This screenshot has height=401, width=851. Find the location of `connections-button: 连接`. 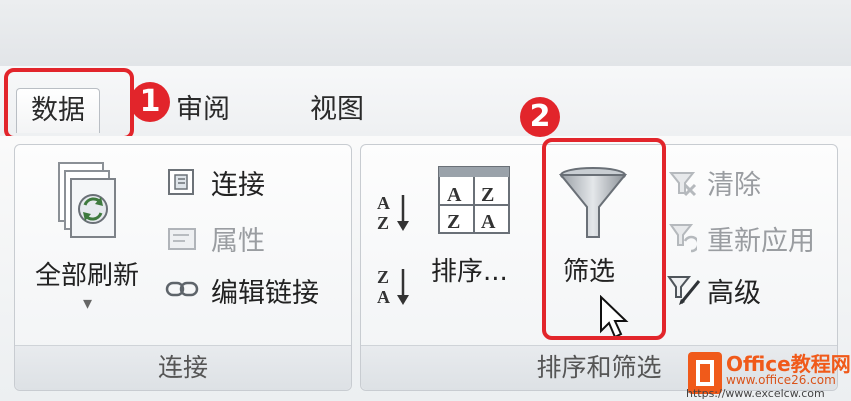

connections-button: 连接 is located at coordinates (238, 182).